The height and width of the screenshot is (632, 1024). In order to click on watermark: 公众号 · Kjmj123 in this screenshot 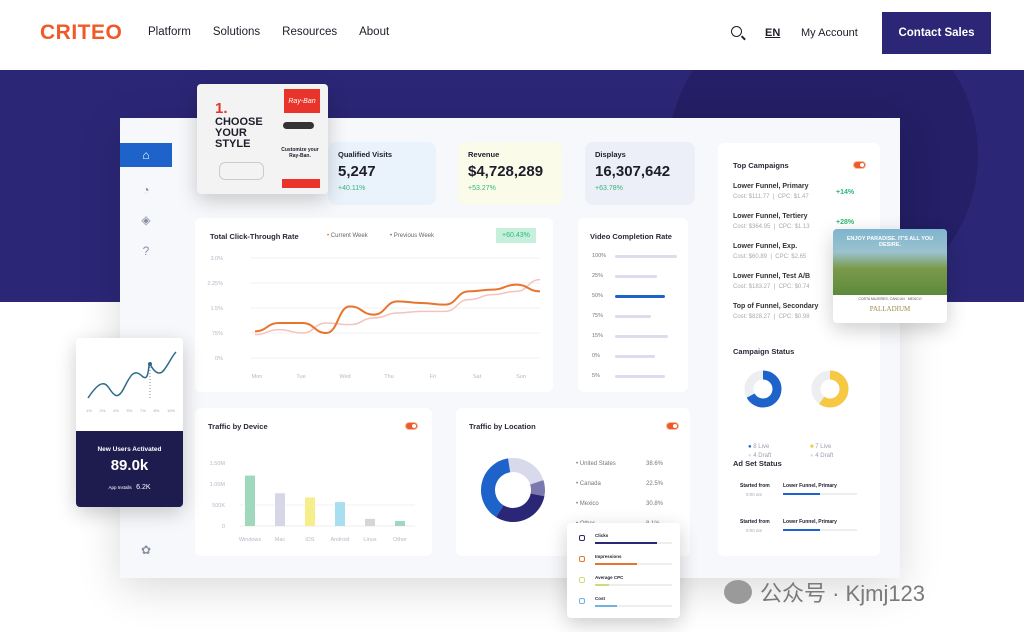, I will do `click(824, 592)`.